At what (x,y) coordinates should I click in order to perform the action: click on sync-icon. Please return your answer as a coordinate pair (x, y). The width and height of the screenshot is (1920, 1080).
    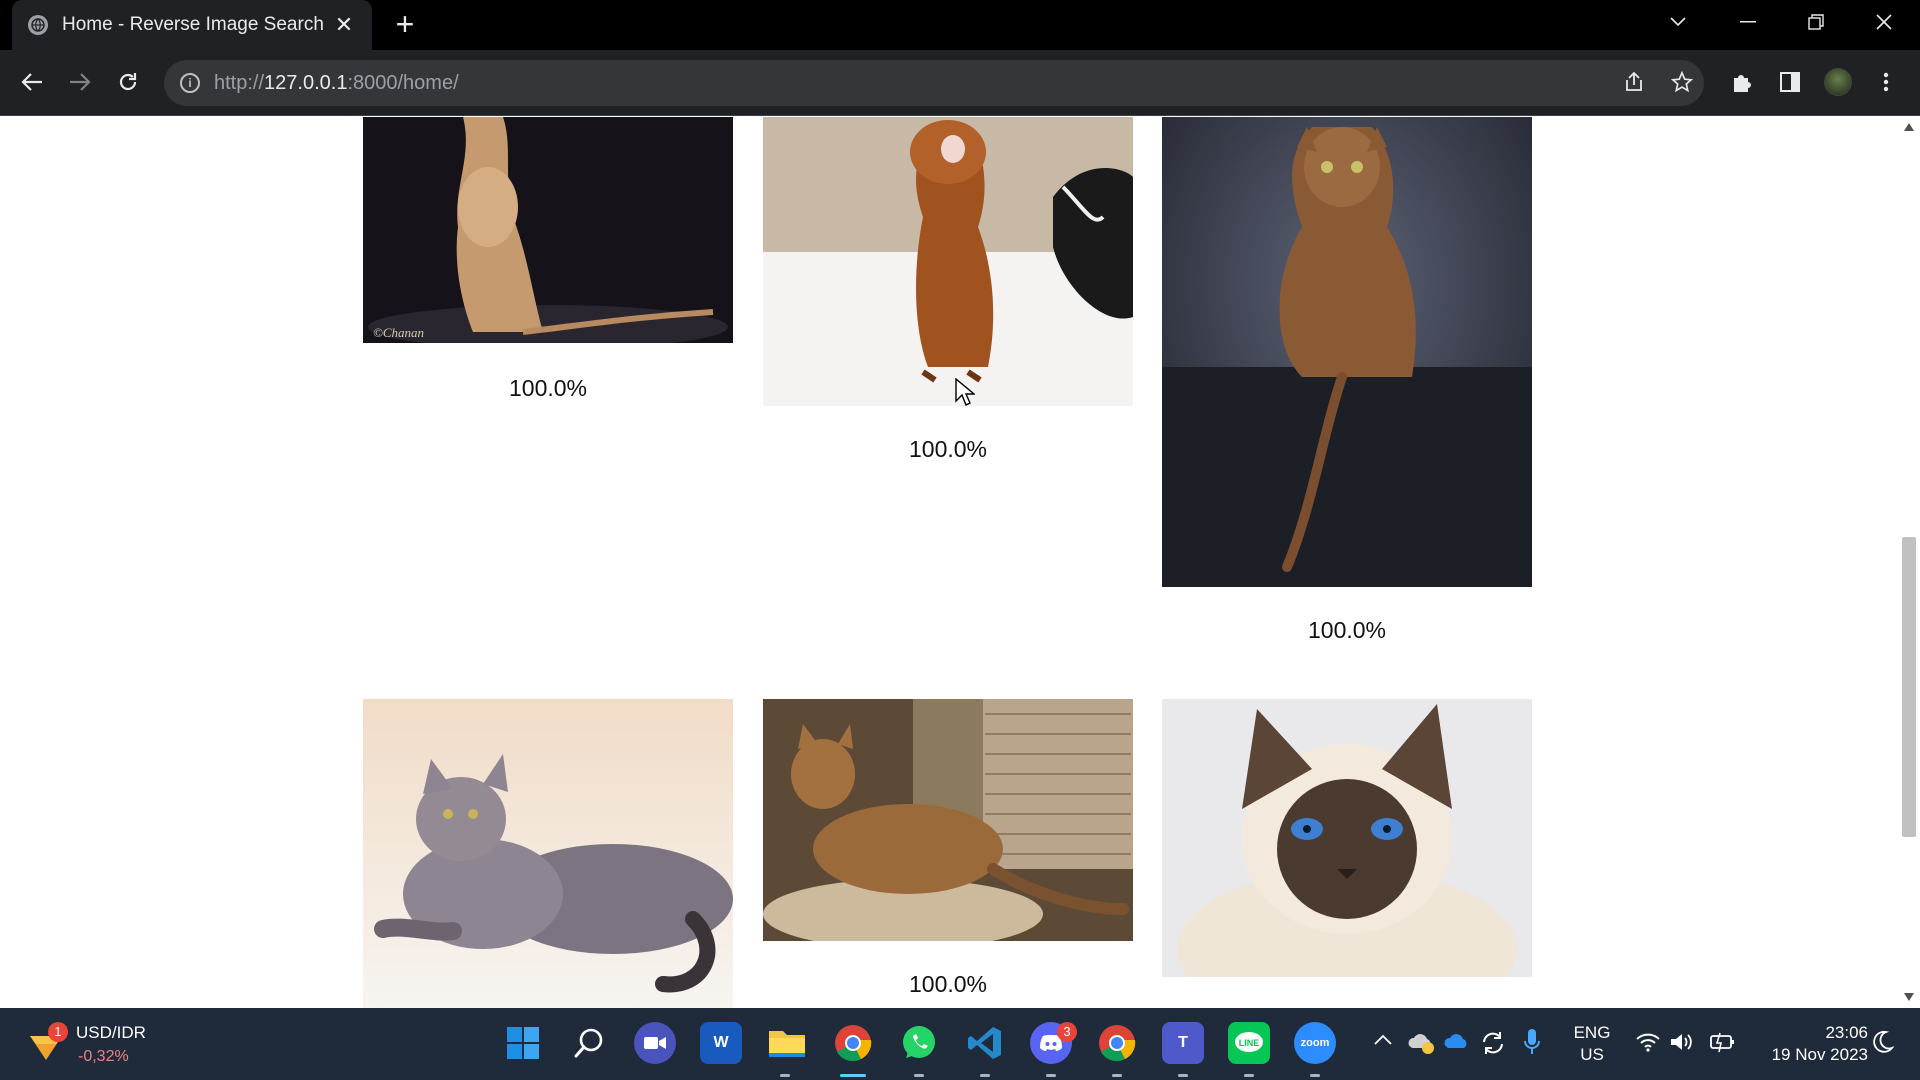
    Looking at the image, I should click on (1493, 1045).